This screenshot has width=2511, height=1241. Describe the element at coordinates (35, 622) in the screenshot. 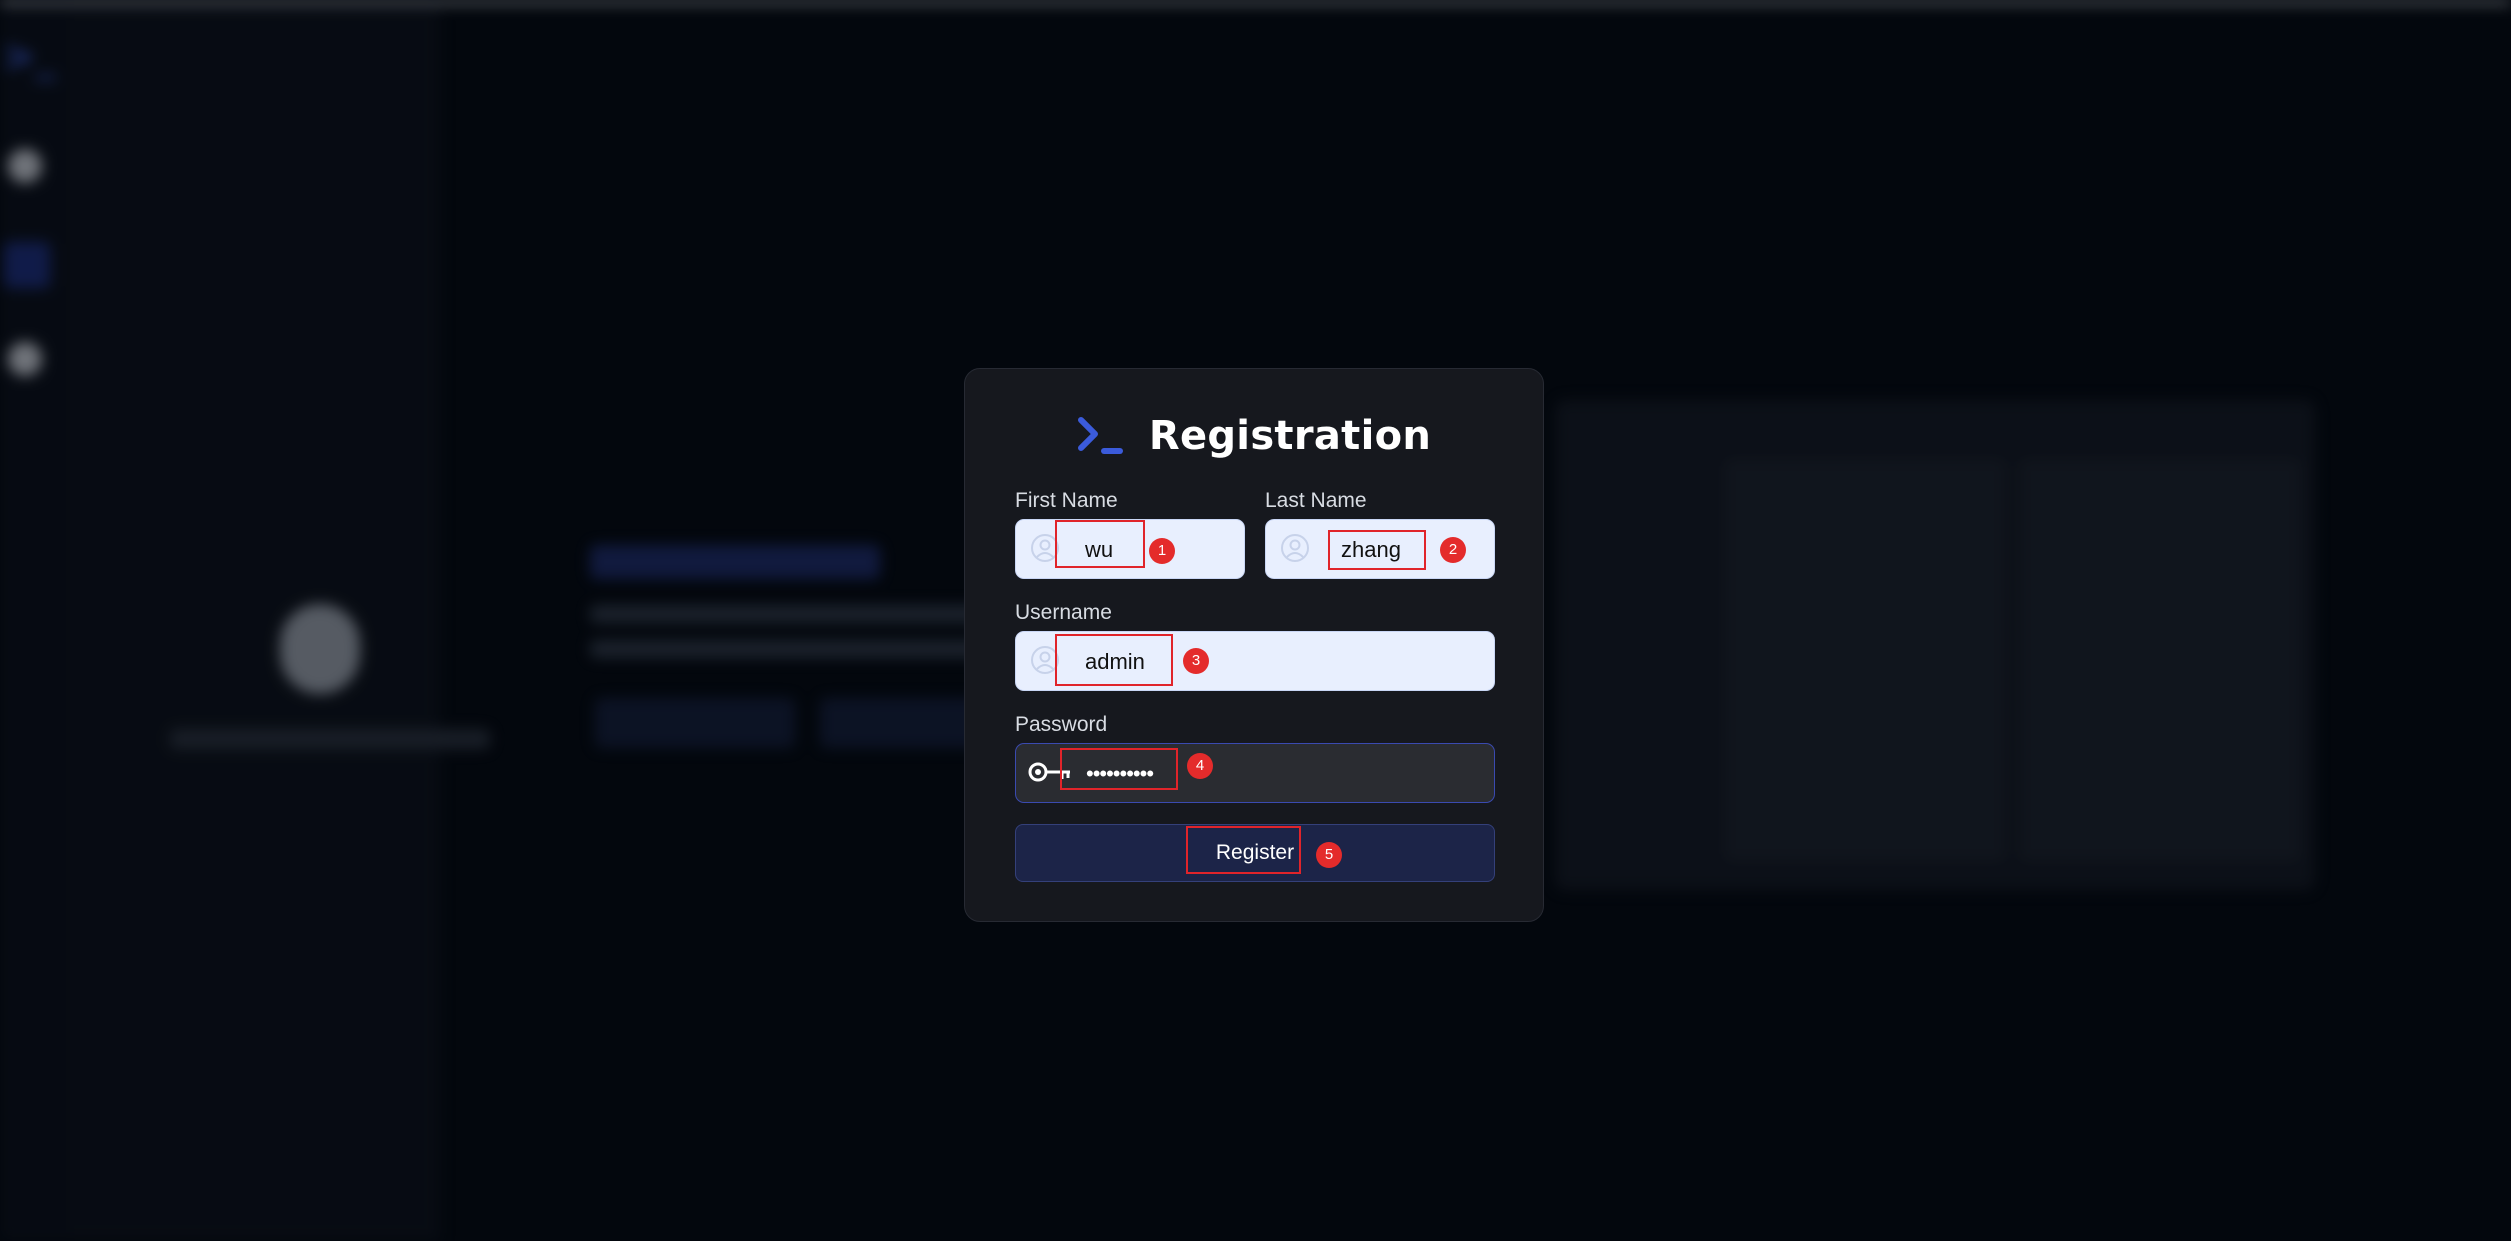

I see `nav-rail: >_` at that location.